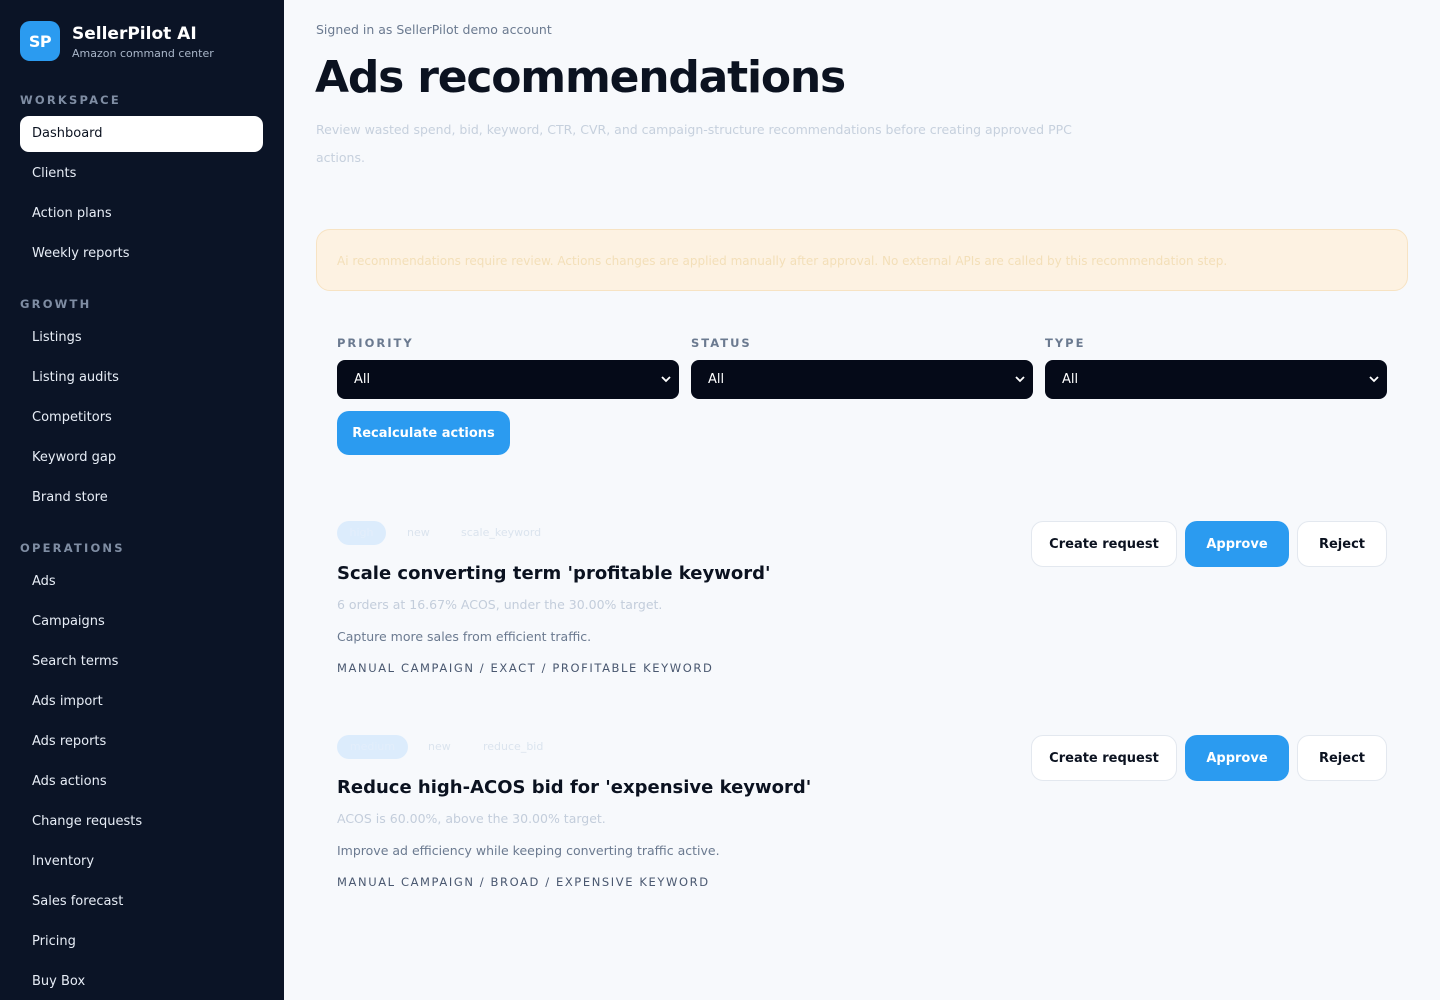 This screenshot has height=1000, width=1440. Describe the element at coordinates (141, 782) in the screenshot. I see `sidebar-item-ads-actions: Ads actions` at that location.